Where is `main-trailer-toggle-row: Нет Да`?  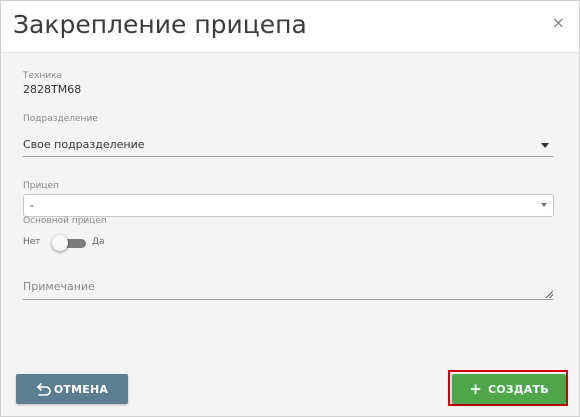 main-trailer-toggle-row: Нет Да is located at coordinates (83, 243).